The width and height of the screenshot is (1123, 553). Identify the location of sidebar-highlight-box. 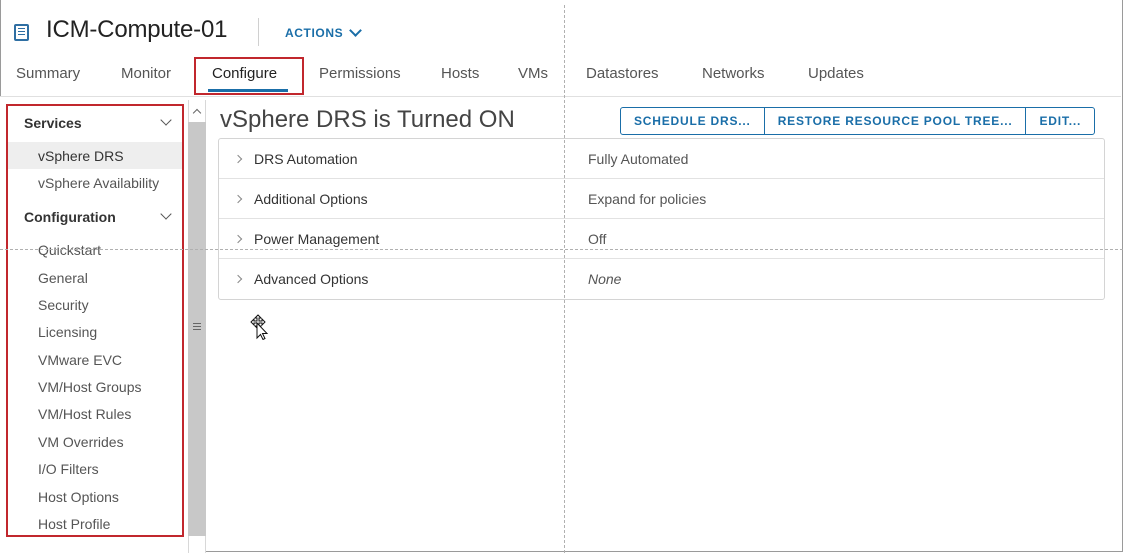
(95, 320).